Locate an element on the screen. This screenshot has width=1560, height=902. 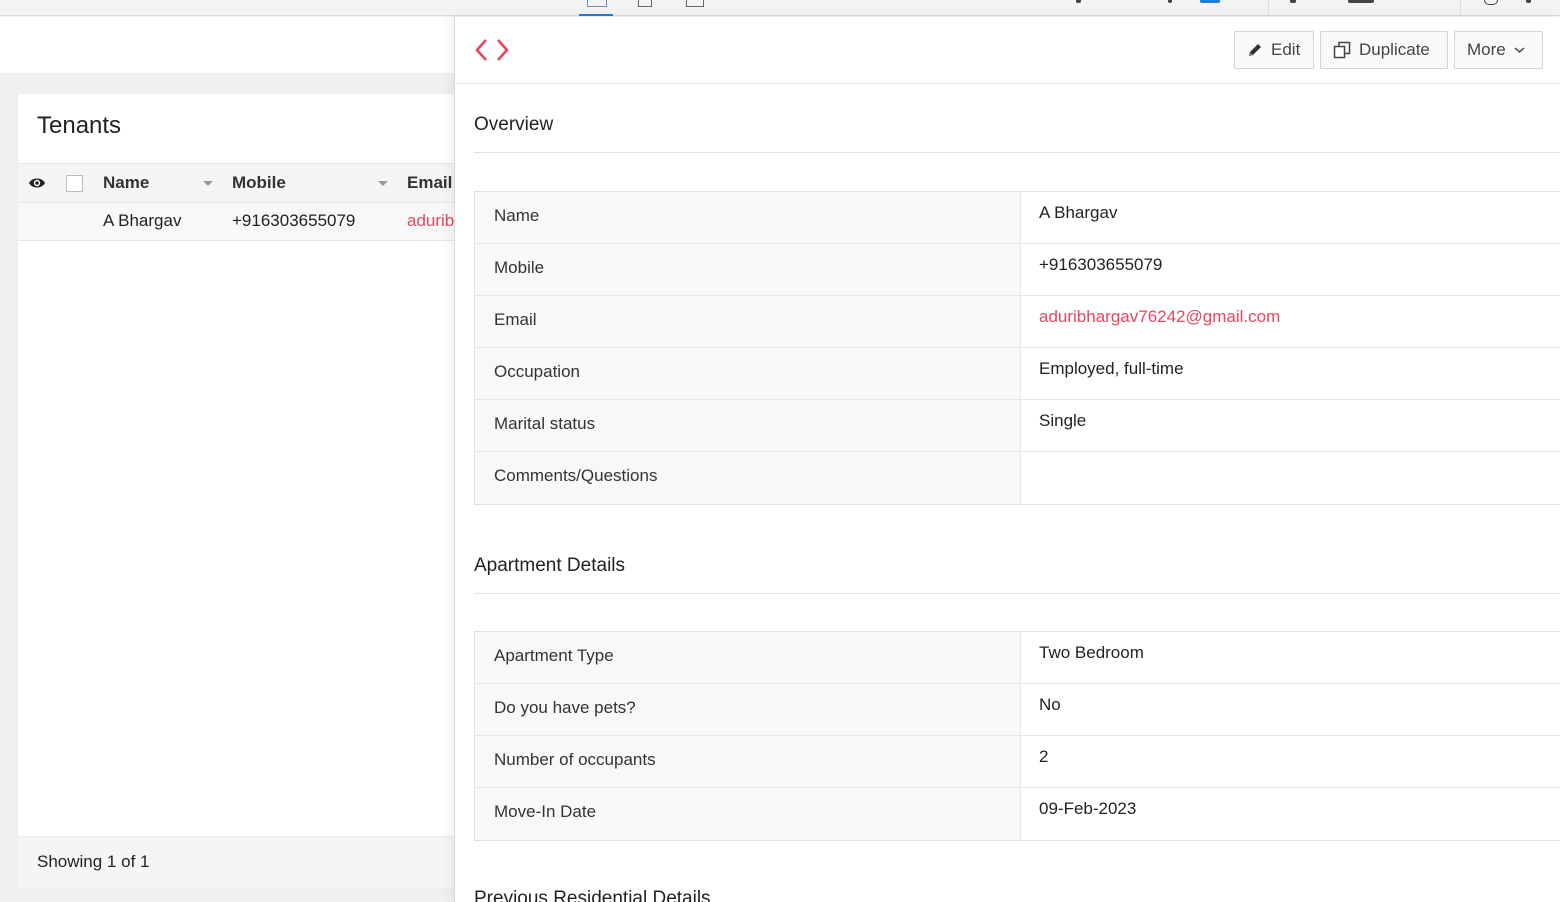
cell-mobile: +916303655079 is located at coordinates (294, 220).